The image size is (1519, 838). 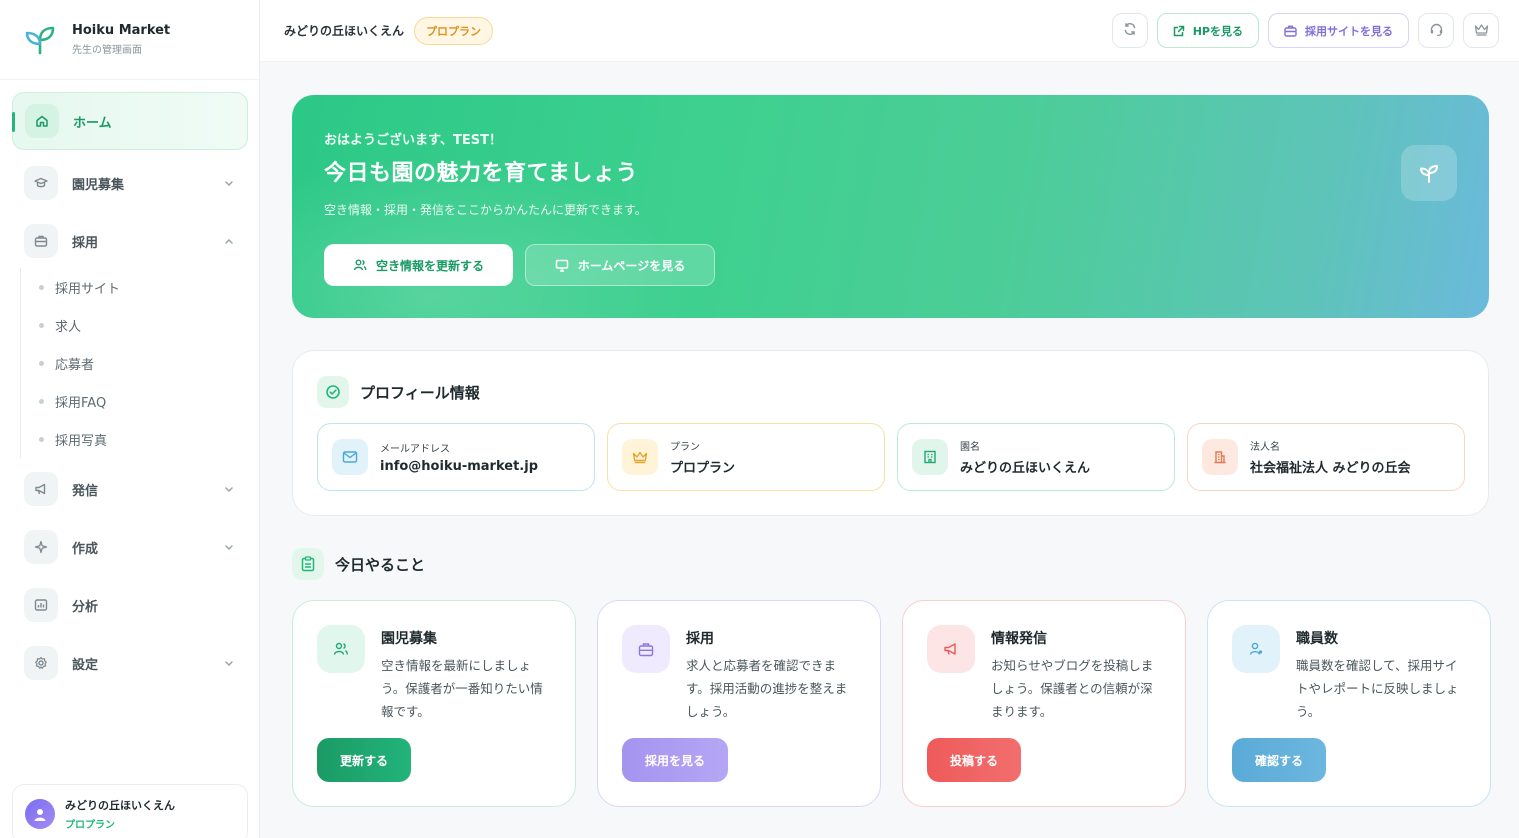 What do you see at coordinates (767, 688) in the screenshot?
I see `task-description: 求人と応募者を確認できます。採用活動の進捗を整えましょう。` at bounding box center [767, 688].